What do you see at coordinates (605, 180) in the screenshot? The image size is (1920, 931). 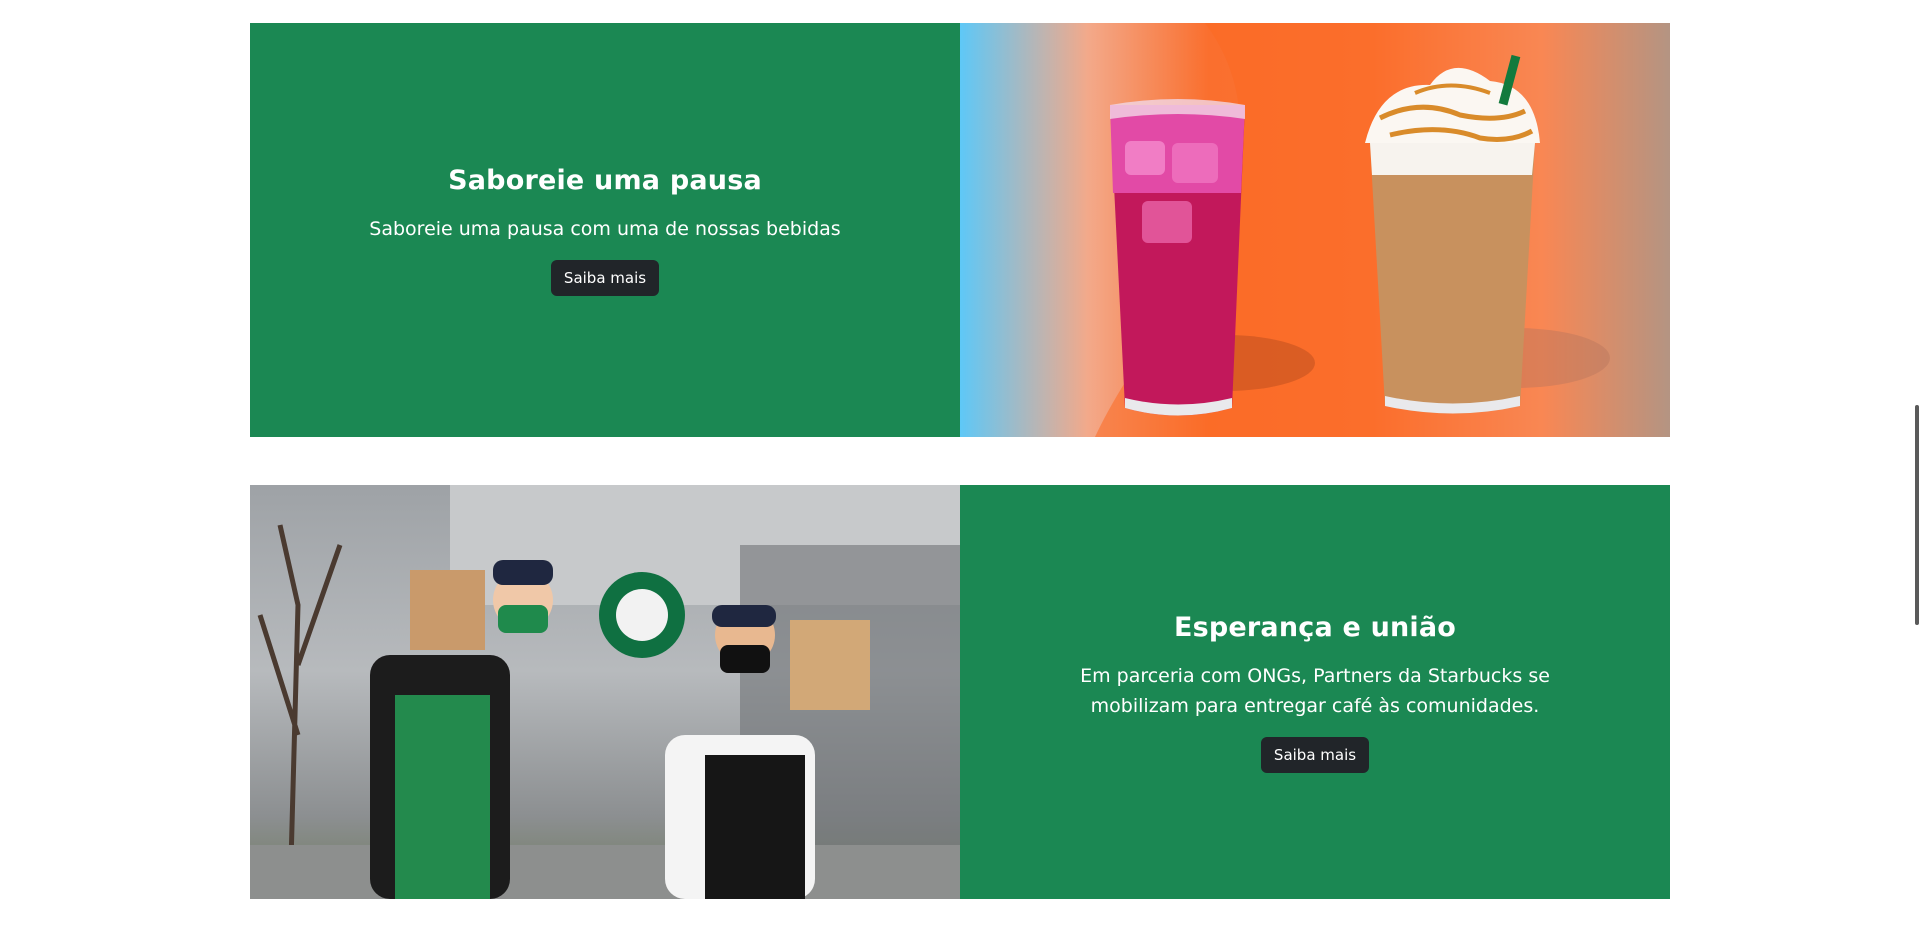 I see `promo-title-pause: Saboreie uma pausa` at bounding box center [605, 180].